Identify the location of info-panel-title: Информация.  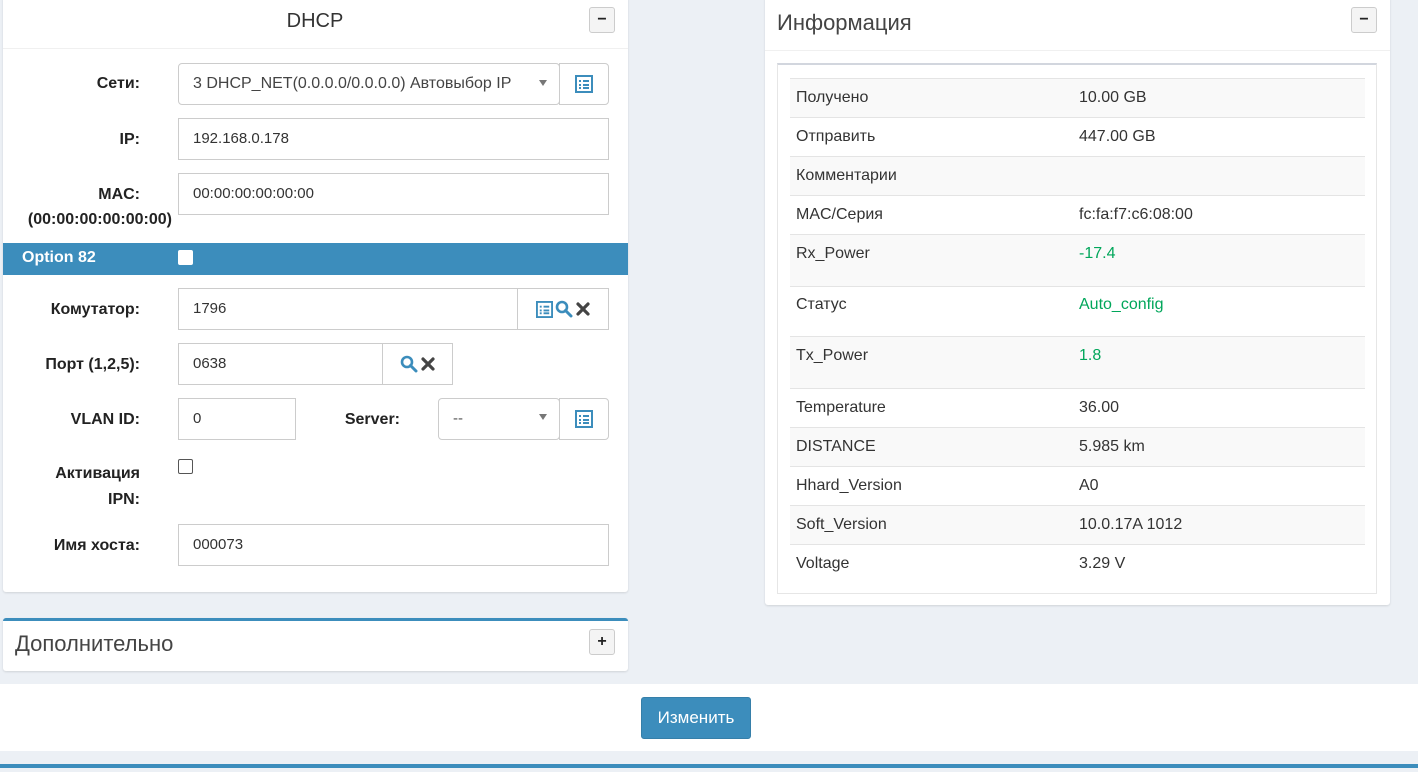
(844, 22).